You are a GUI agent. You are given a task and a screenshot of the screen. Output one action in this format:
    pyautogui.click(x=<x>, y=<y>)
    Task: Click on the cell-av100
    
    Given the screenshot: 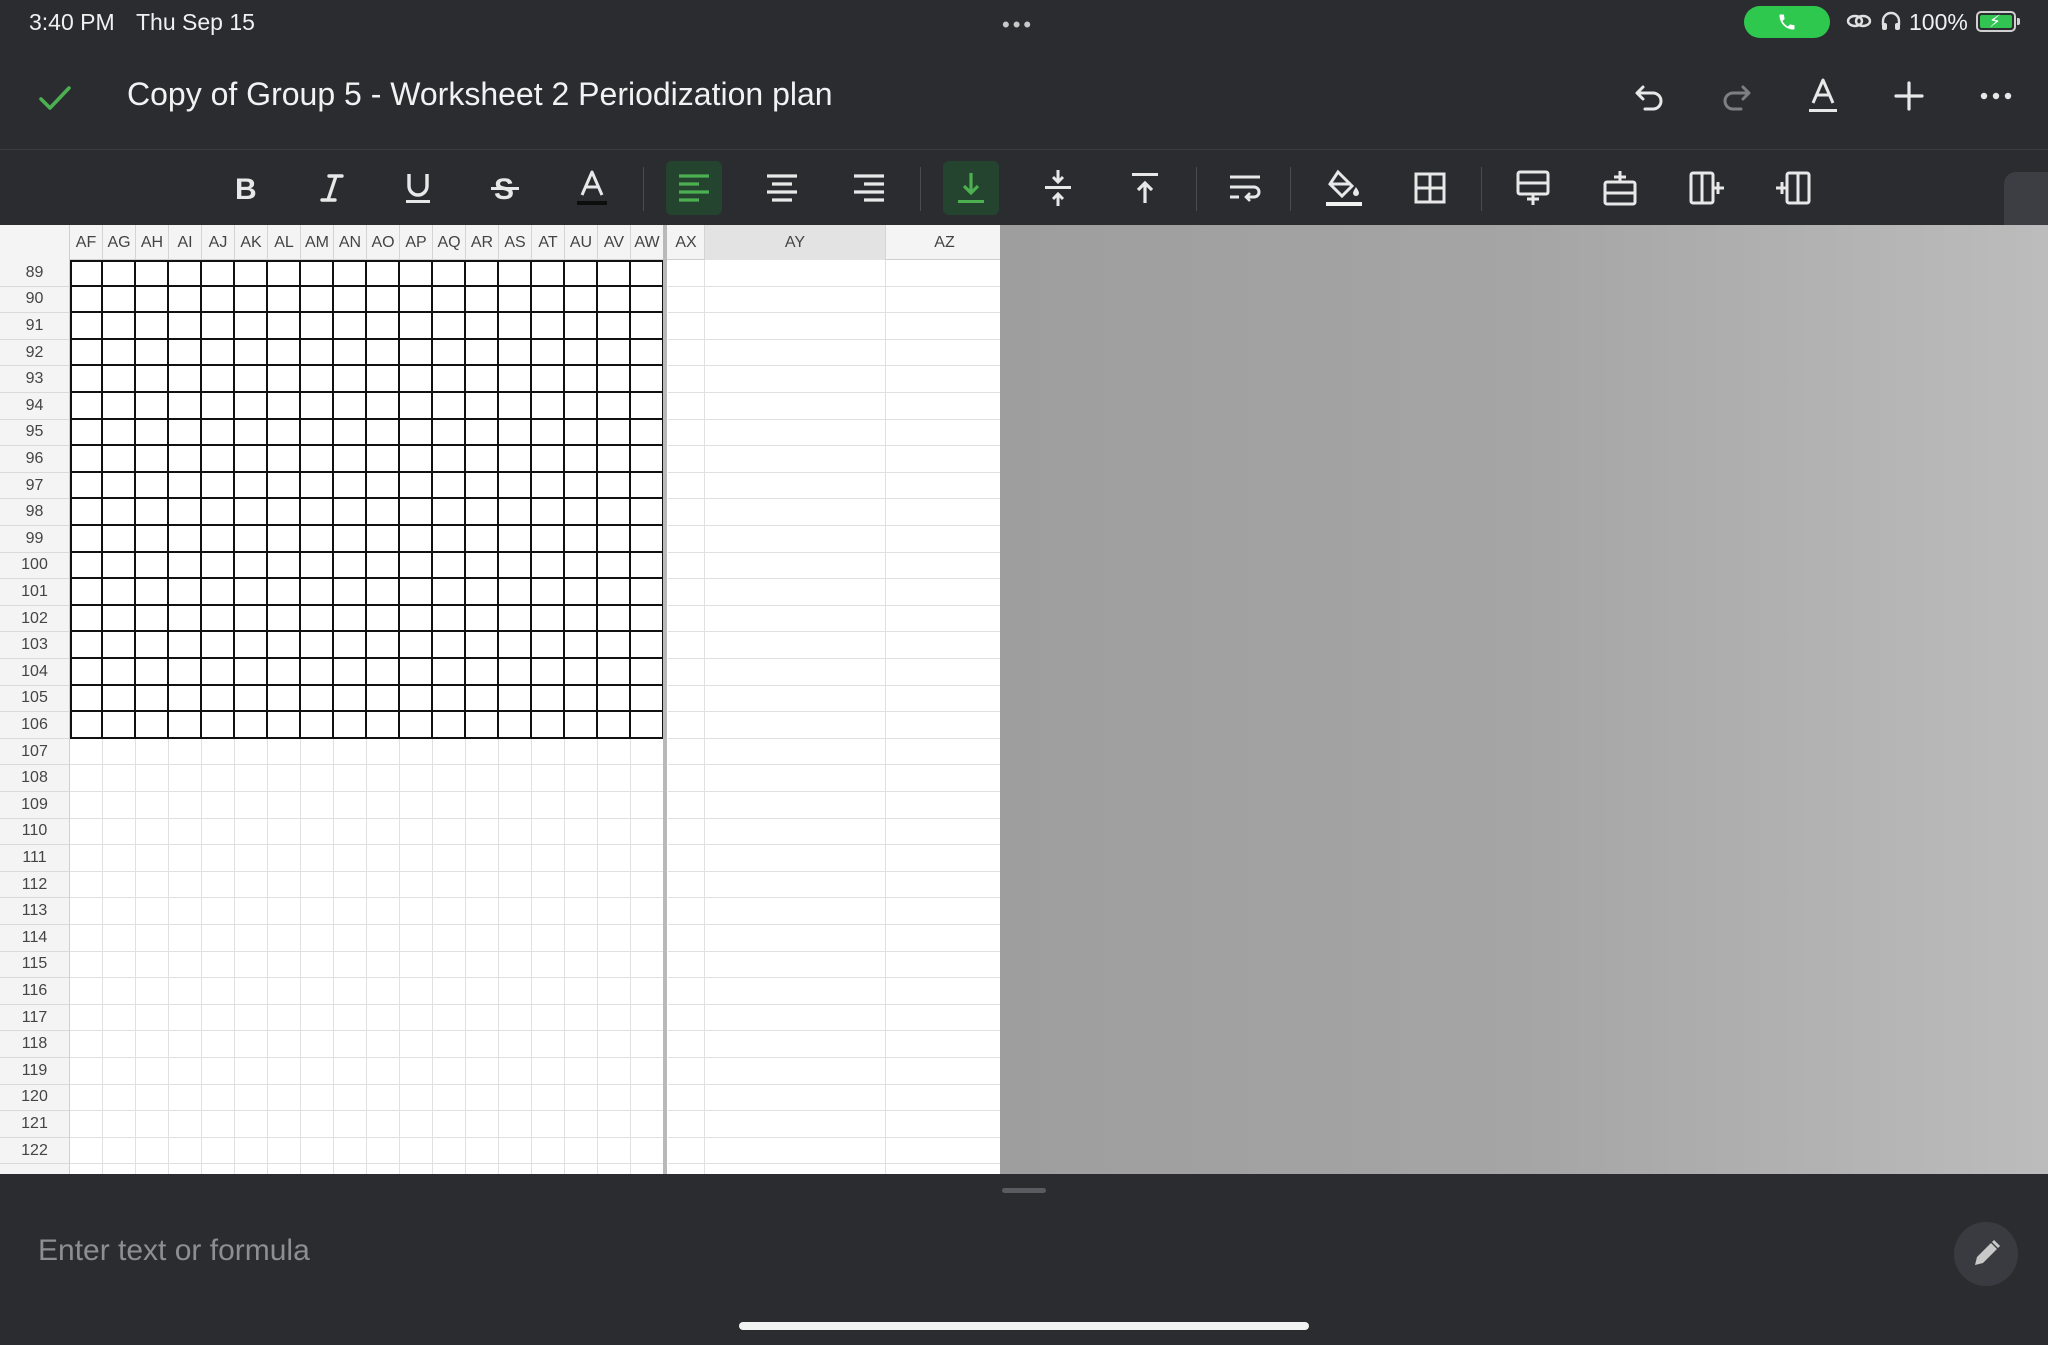 What is the action you would take?
    pyautogui.click(x=614, y=566)
    